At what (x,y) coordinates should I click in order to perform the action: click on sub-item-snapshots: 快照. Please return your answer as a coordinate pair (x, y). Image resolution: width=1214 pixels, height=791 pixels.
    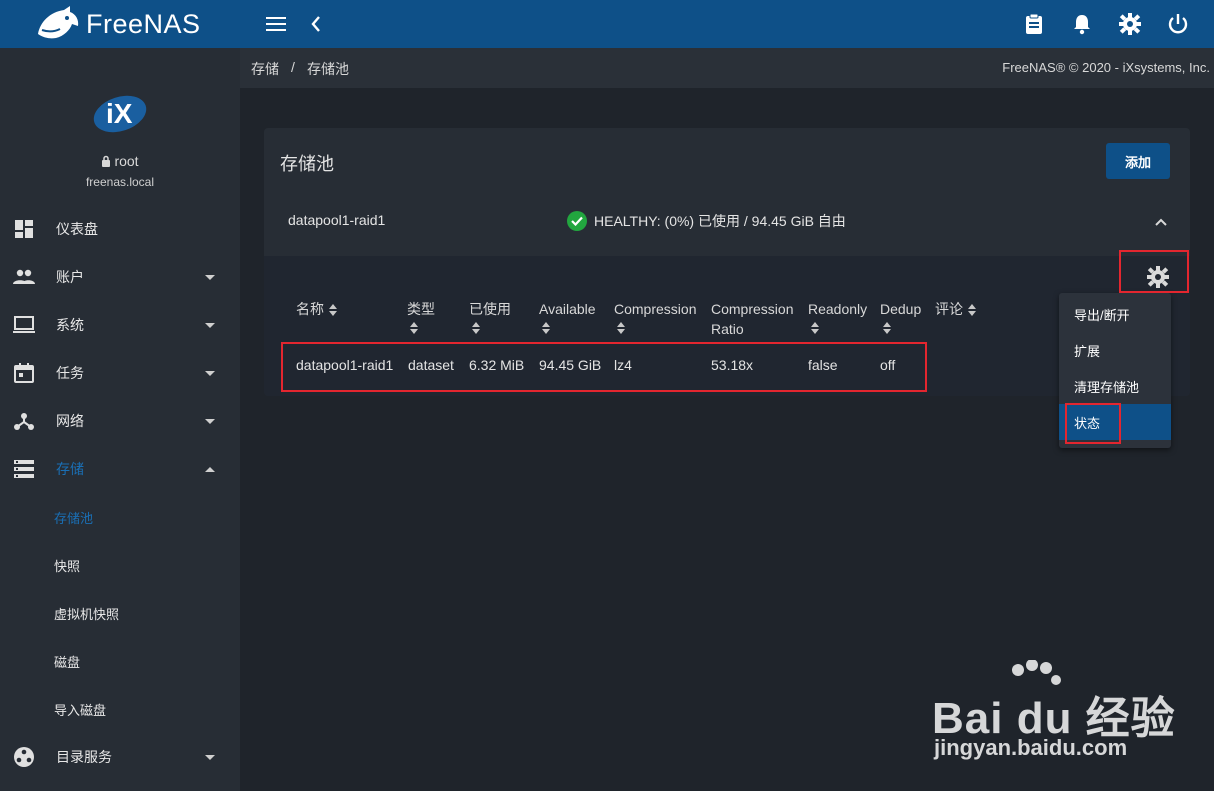
    Looking at the image, I should click on (120, 565).